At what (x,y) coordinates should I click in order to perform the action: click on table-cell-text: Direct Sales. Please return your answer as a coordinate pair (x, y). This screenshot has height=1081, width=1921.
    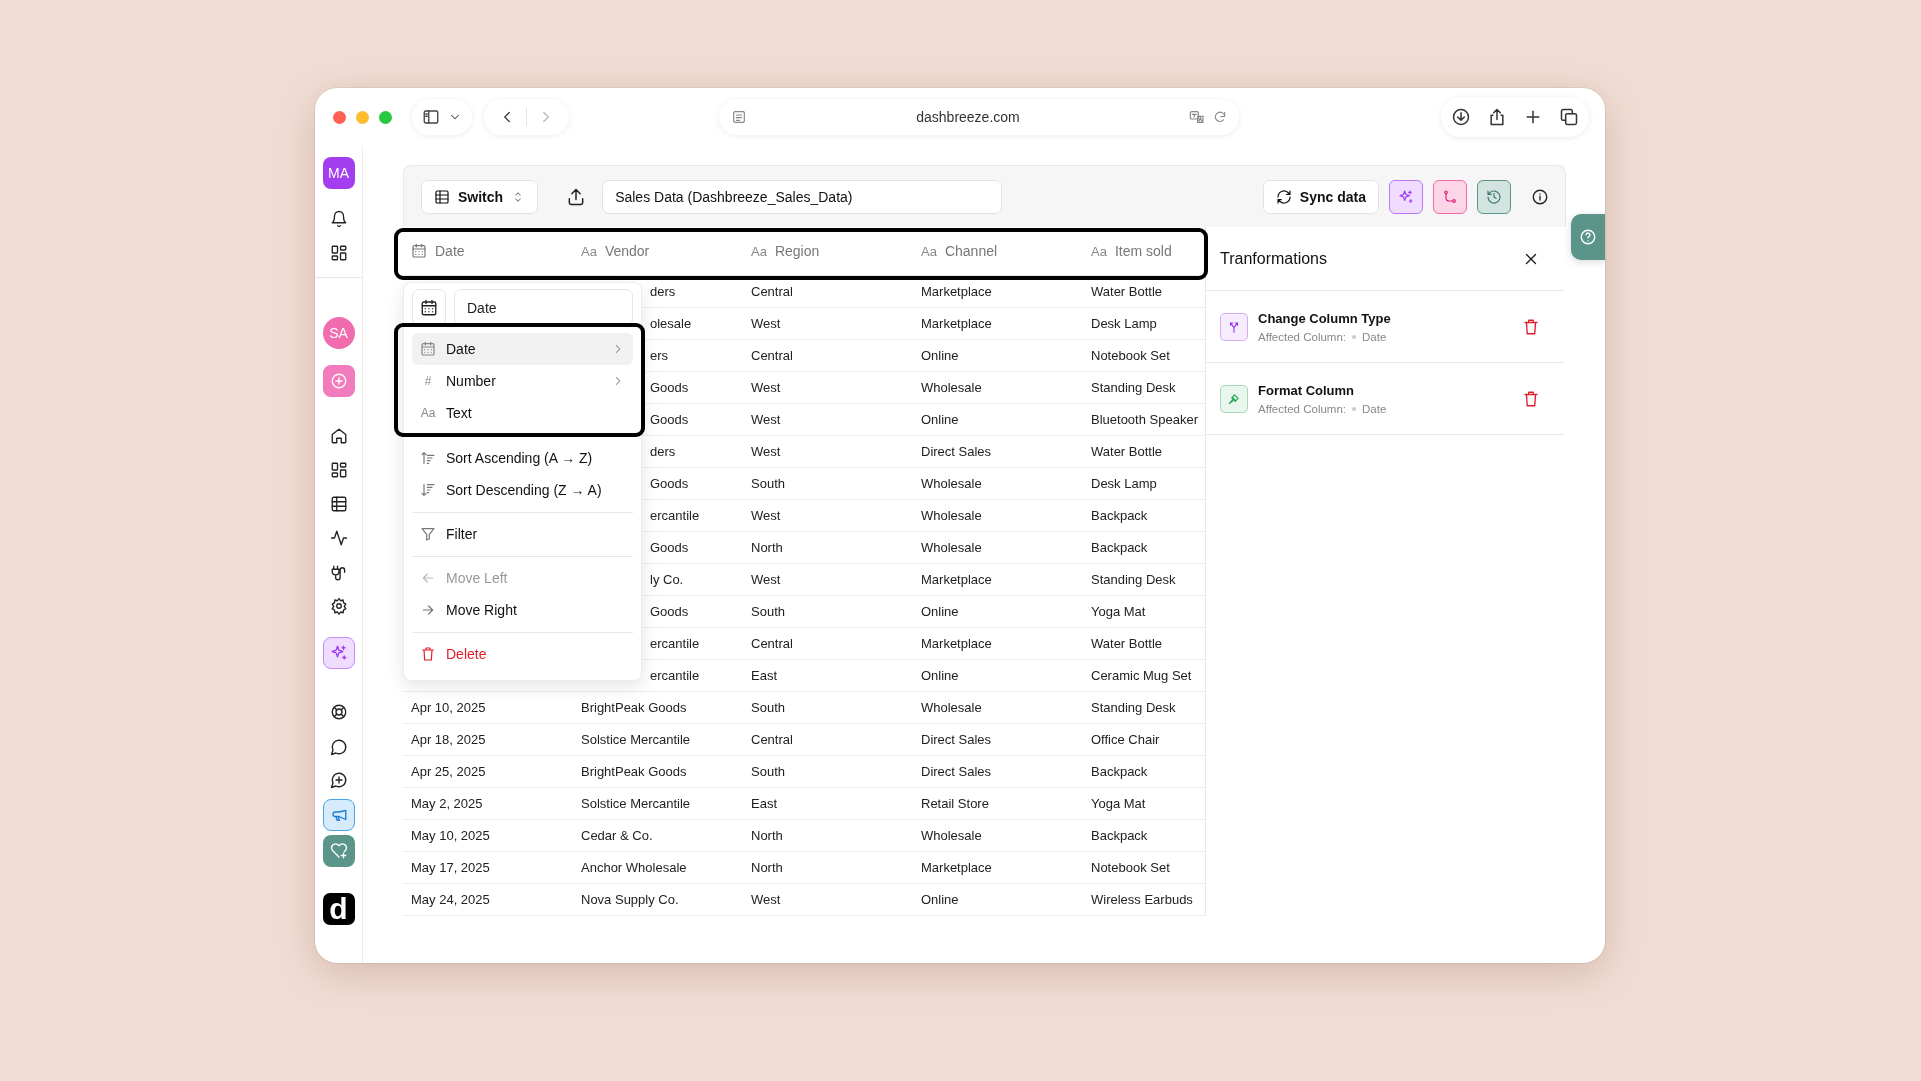
    Looking at the image, I should click on (956, 772).